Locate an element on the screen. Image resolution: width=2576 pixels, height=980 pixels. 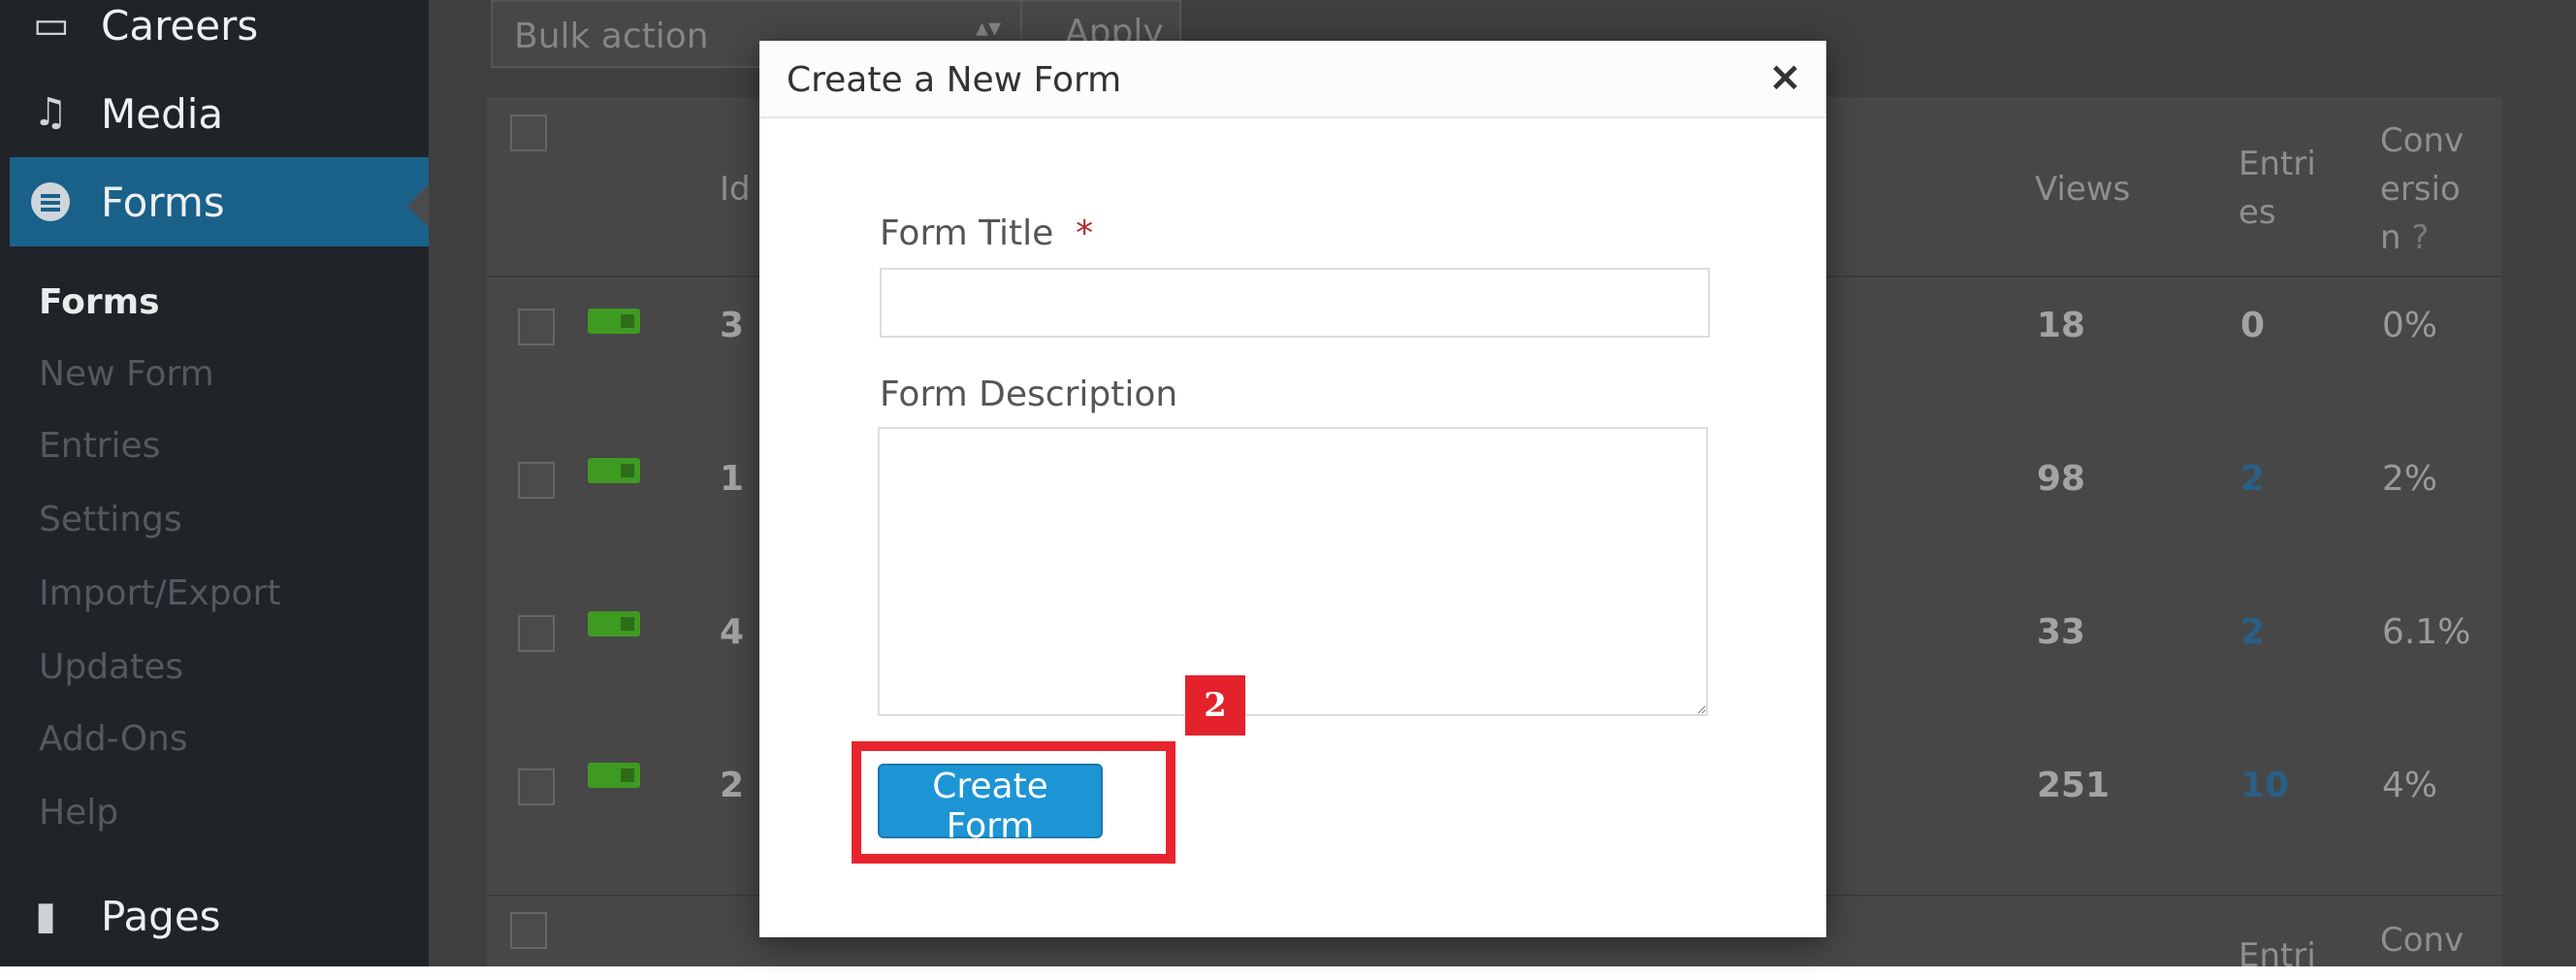
row-id: 1 is located at coordinates (732, 479).